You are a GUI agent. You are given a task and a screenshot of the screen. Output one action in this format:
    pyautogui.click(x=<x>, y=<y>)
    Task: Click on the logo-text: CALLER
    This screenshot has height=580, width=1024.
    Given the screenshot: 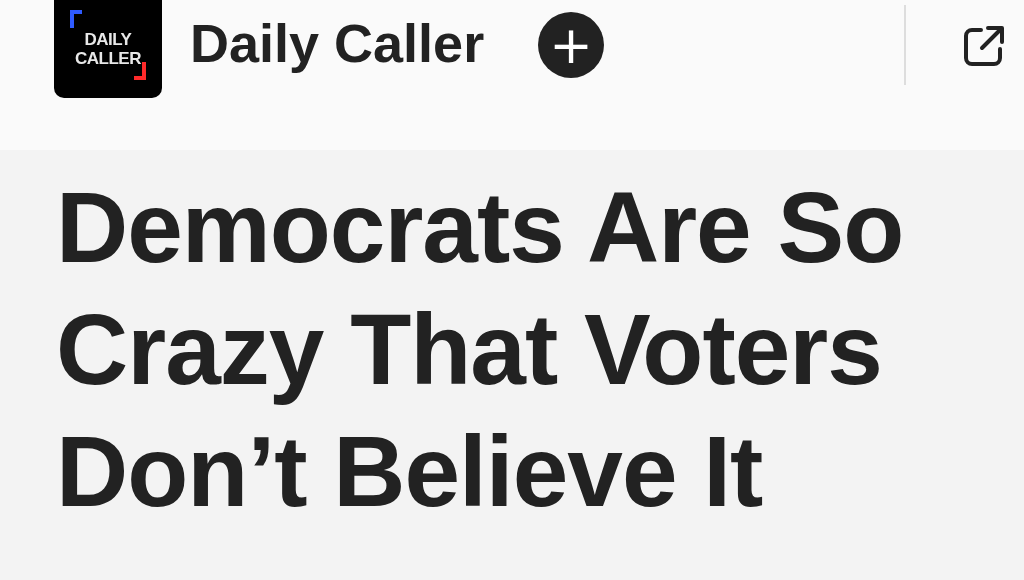 What is the action you would take?
    pyautogui.click(x=108, y=58)
    